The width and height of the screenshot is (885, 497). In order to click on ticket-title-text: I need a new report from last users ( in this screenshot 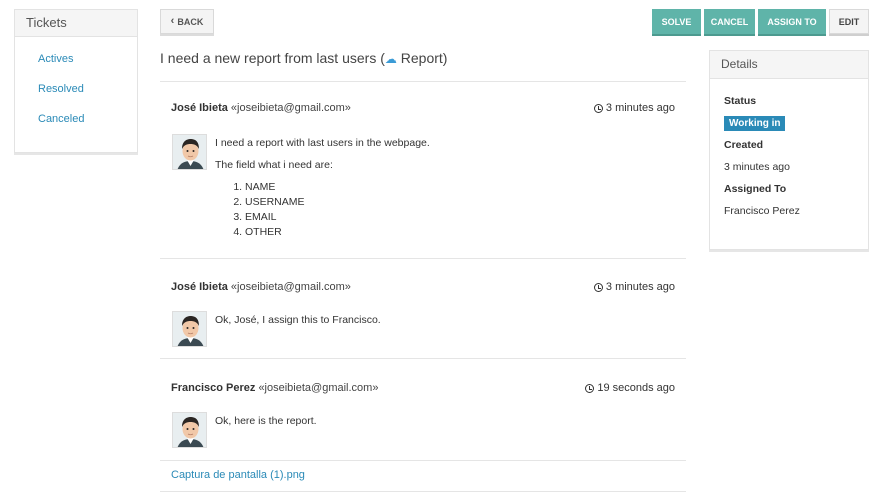, I will do `click(272, 58)`.